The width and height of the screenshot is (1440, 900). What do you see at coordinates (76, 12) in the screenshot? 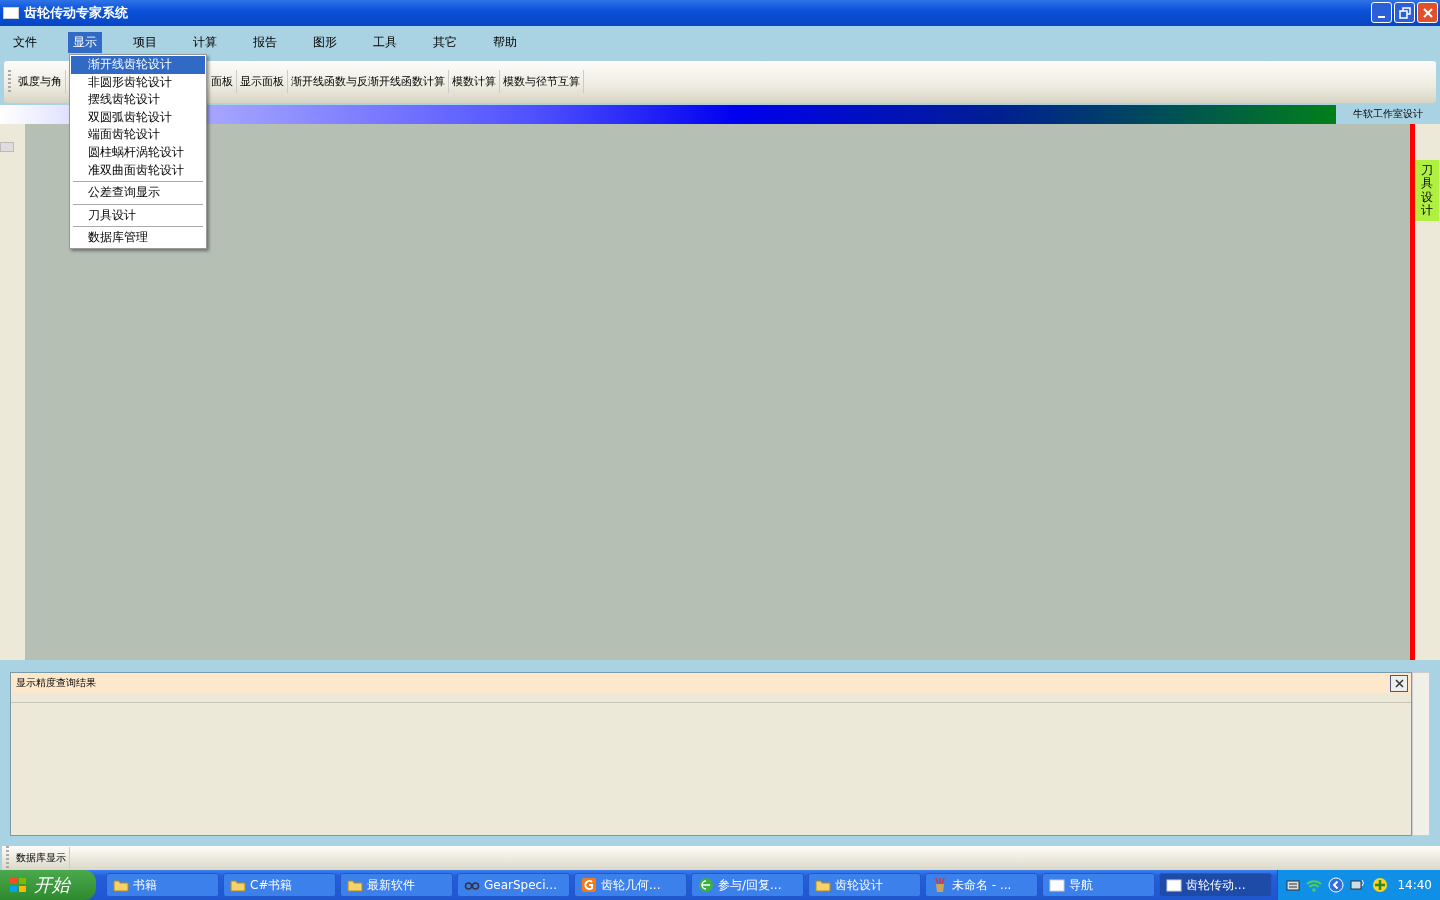
I see `window-title: 齿轮传动专家系统` at bounding box center [76, 12].